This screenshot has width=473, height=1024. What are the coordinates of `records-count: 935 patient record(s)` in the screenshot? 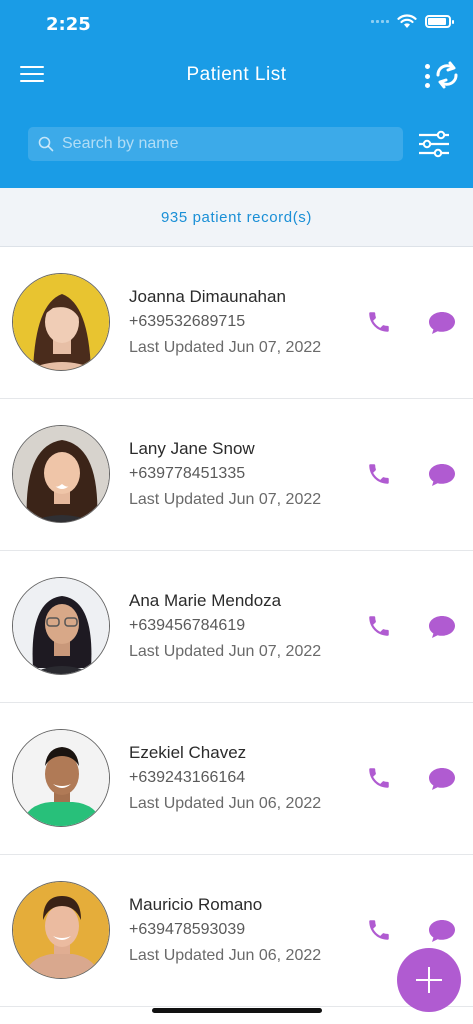 It's located at (236, 217).